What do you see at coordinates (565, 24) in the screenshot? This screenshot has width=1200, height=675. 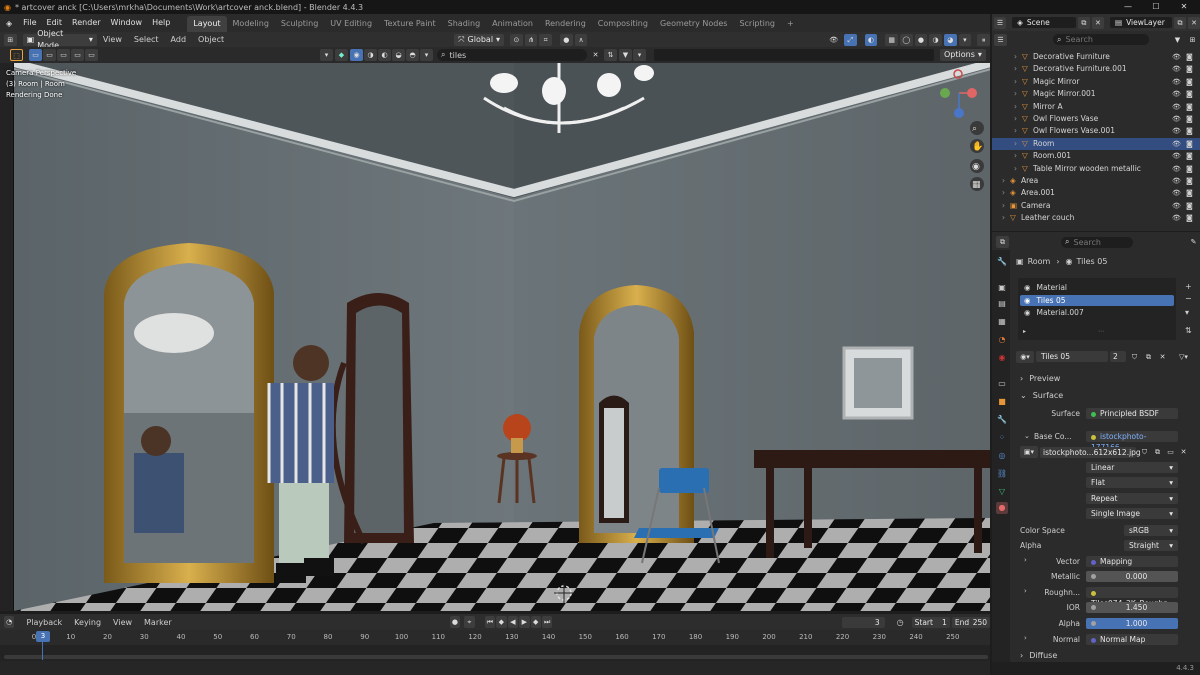 I see `tab-rendering: Rendering` at bounding box center [565, 24].